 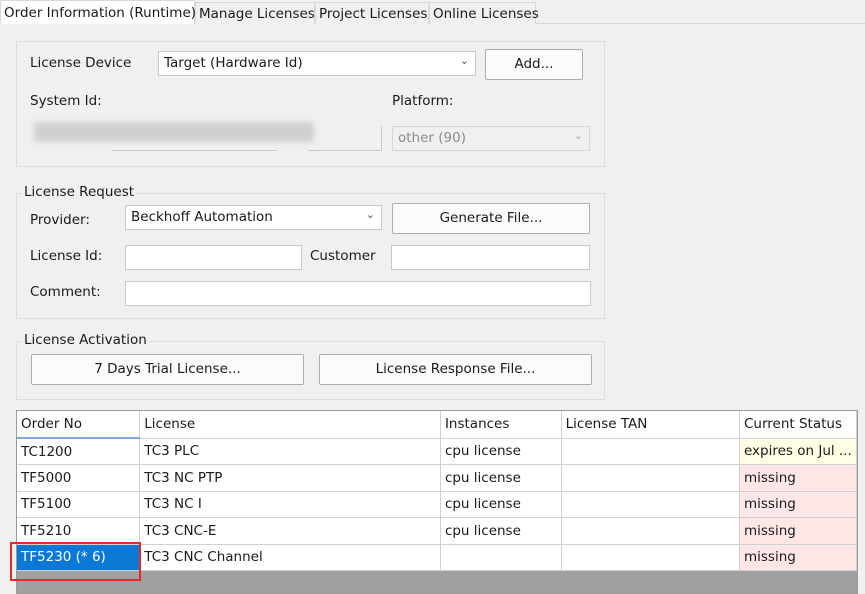 What do you see at coordinates (290, 425) in the screenshot?
I see `column-header-license: License` at bounding box center [290, 425].